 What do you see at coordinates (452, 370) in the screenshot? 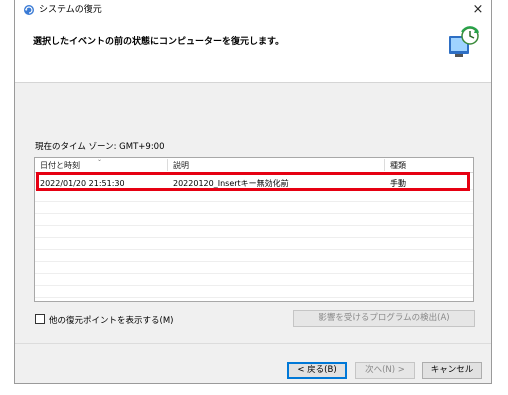
I see `cancel-button: キャンセル` at bounding box center [452, 370].